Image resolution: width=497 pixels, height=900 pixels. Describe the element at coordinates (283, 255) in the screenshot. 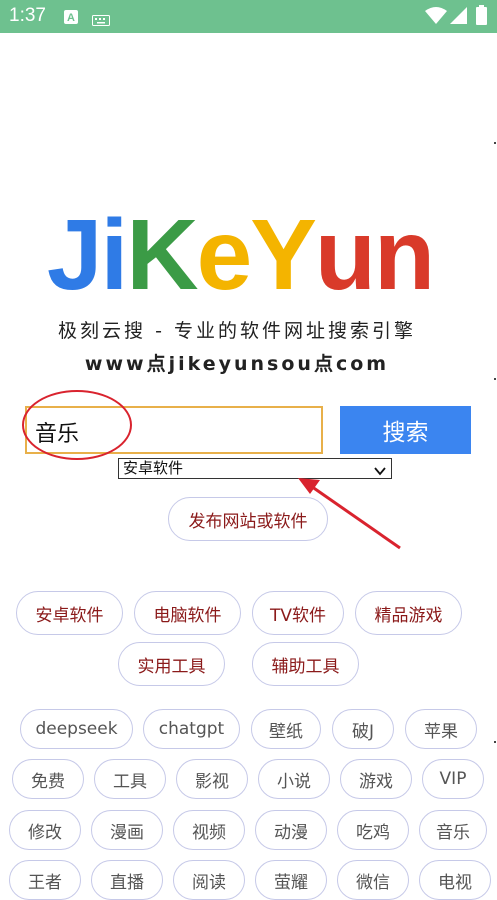

I see `logo-letter: Y` at that location.